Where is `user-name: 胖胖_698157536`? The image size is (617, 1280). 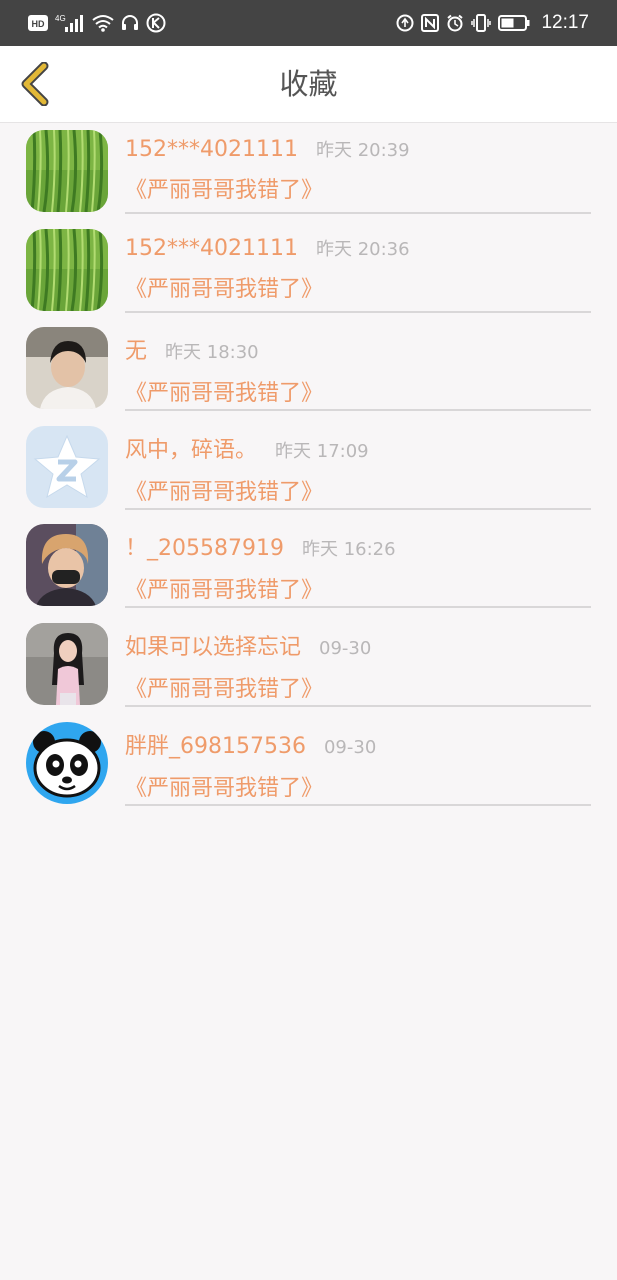
user-name: 胖胖_698157536 is located at coordinates (215, 744).